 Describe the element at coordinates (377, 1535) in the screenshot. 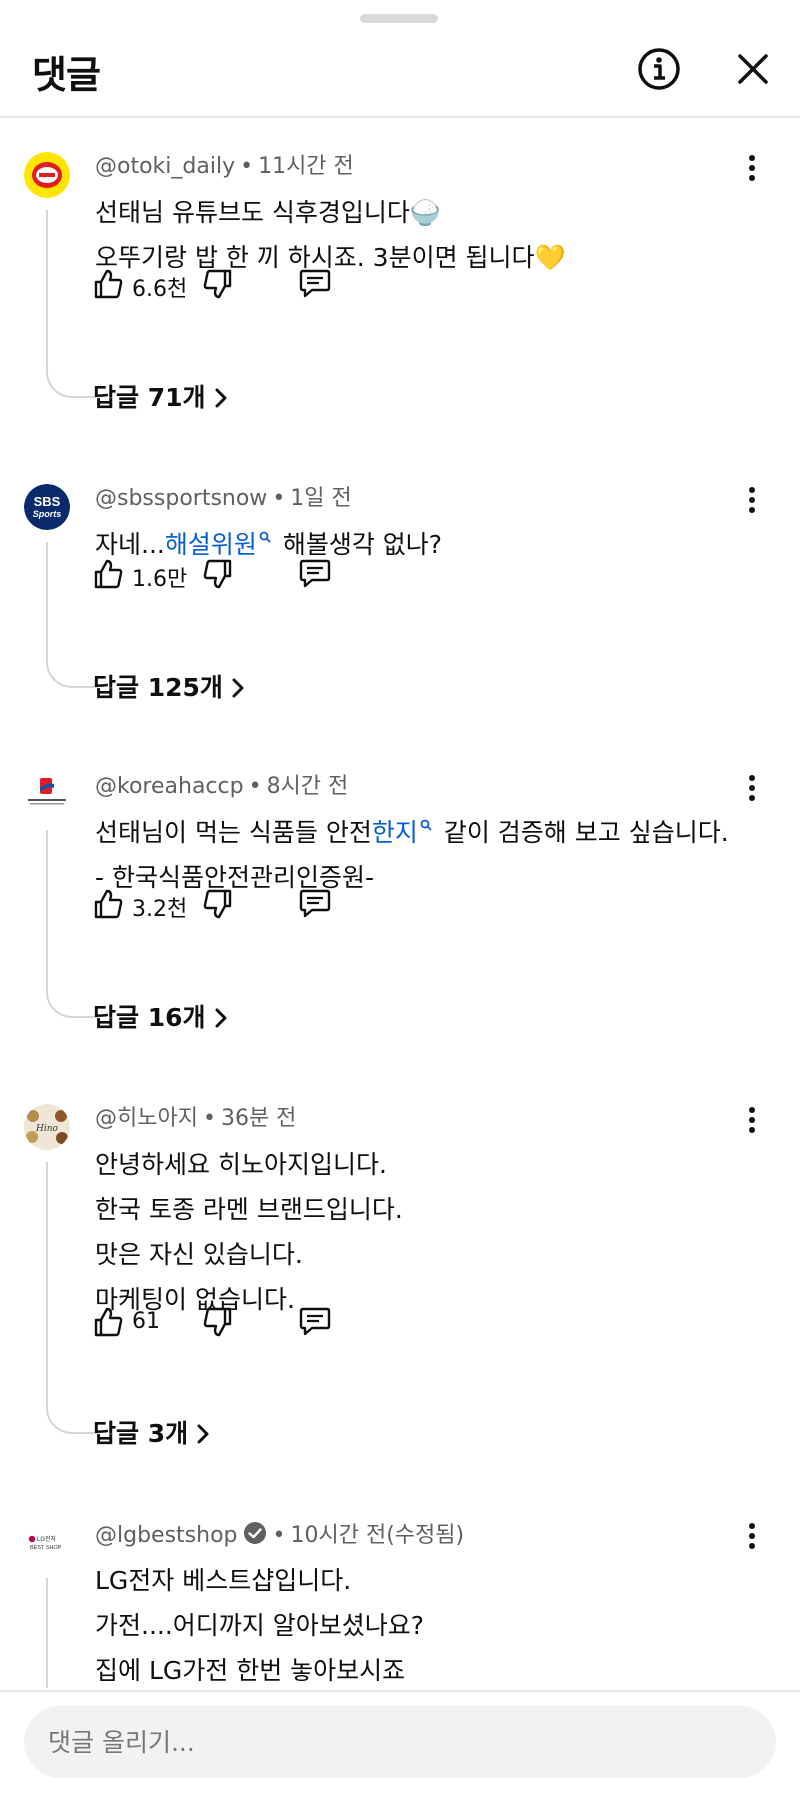

I see `timestamp: 10시간 전(수정됨)` at that location.